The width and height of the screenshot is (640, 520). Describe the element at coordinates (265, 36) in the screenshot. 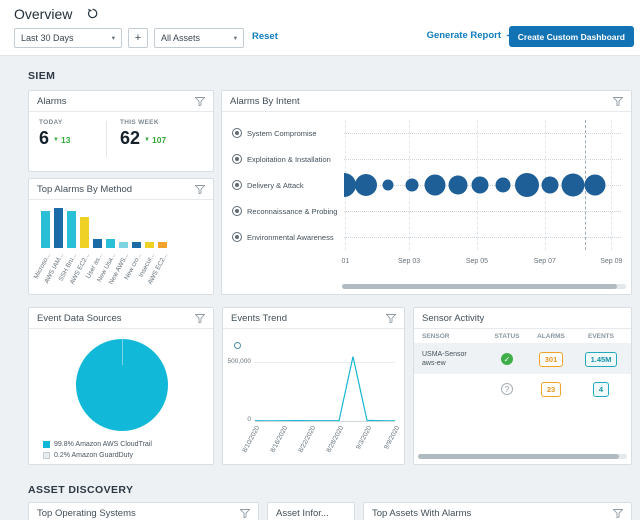

I see `reset-link: Reset` at that location.